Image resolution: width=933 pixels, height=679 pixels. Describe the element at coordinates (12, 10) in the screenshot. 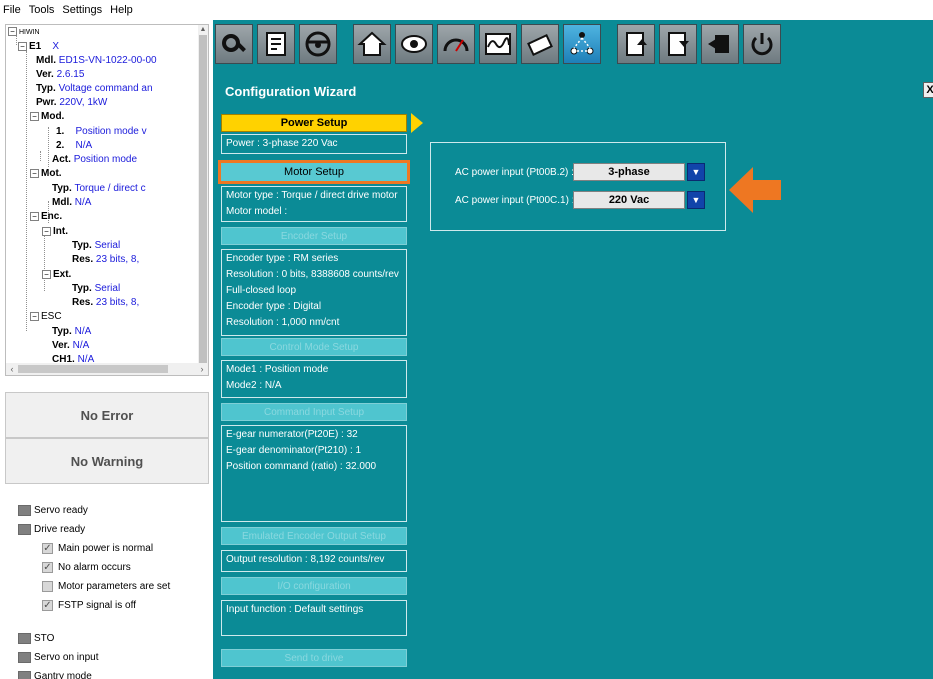

I see `menu-file: File` at that location.